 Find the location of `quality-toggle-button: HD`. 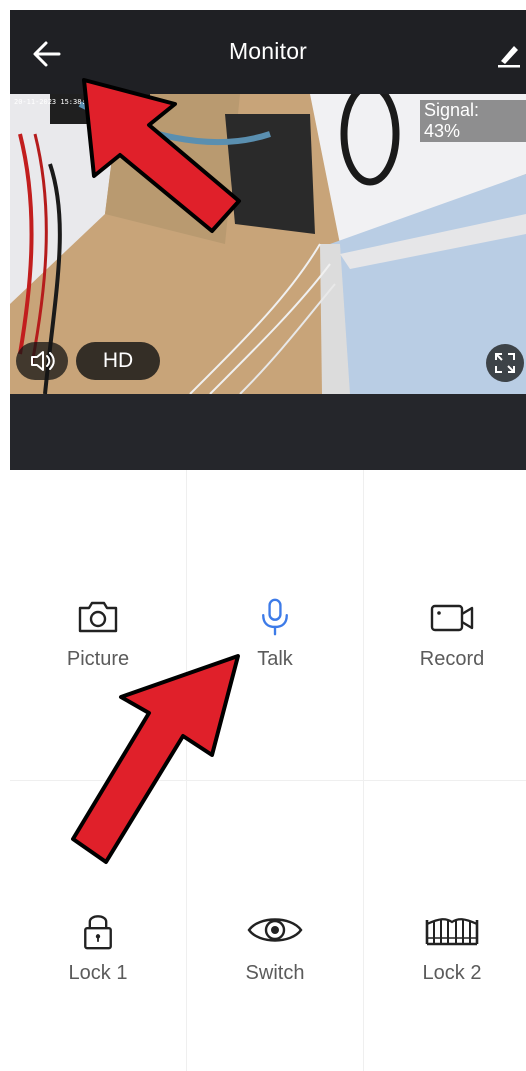

quality-toggle-button: HD is located at coordinates (118, 361).